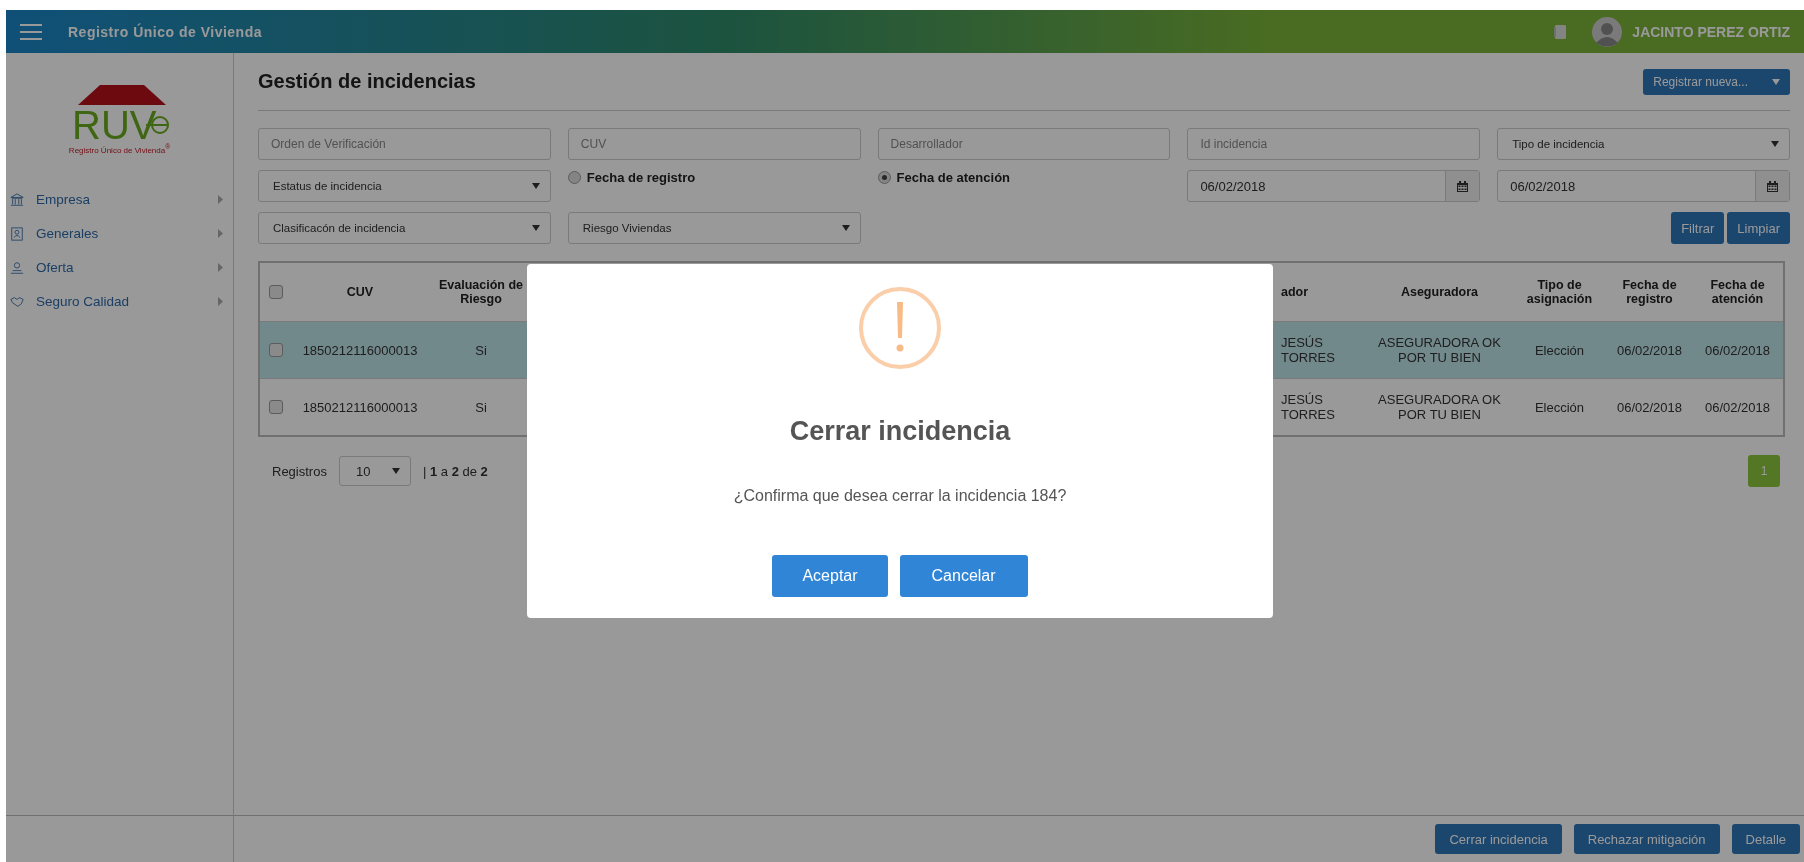 The width and height of the screenshot is (1804, 862). Describe the element at coordinates (367, 81) in the screenshot. I see `page-title: Gestión de incidencias` at that location.